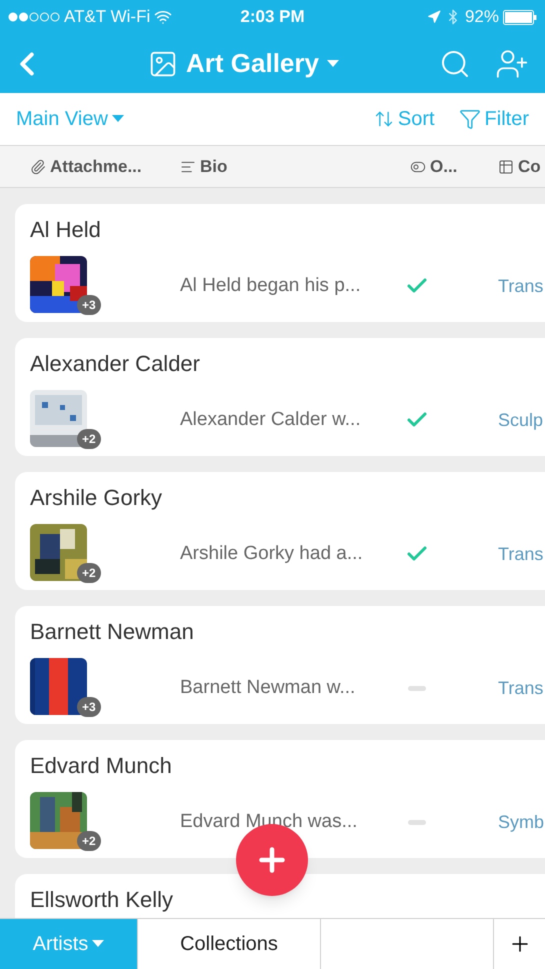 The image size is (545, 969). Describe the element at coordinates (280, 896) in the screenshot. I see `record-card: Ellsworth Kelly` at that location.